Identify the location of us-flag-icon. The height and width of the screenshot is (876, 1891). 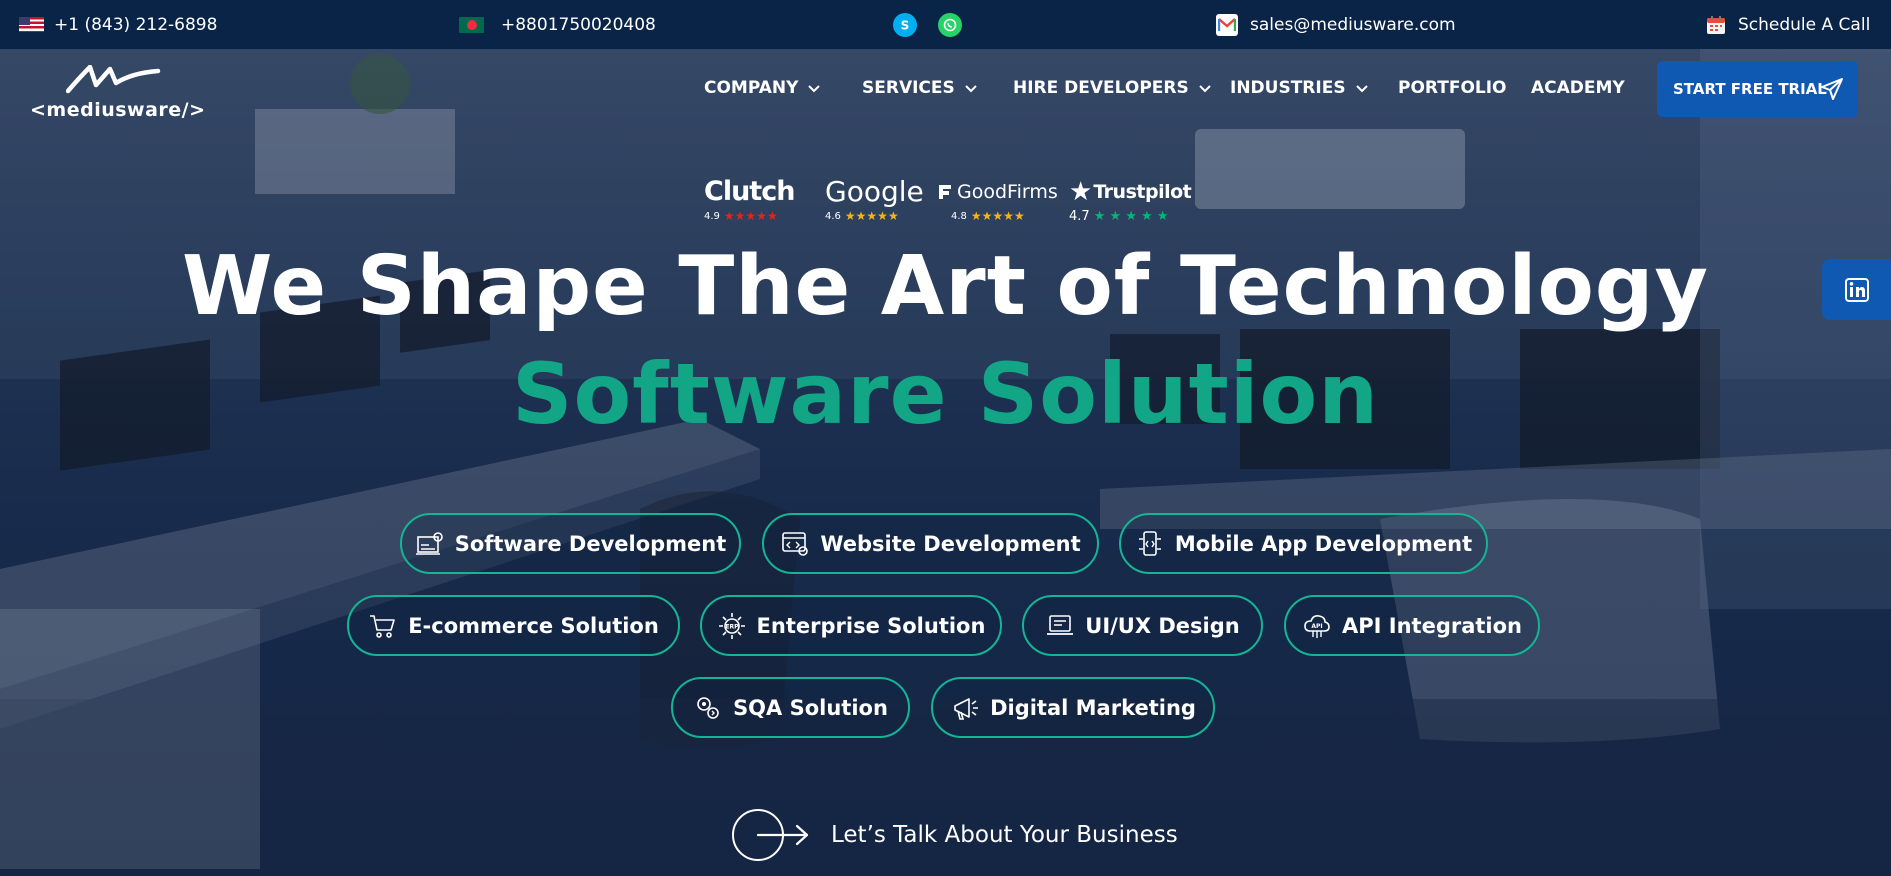
(31, 24).